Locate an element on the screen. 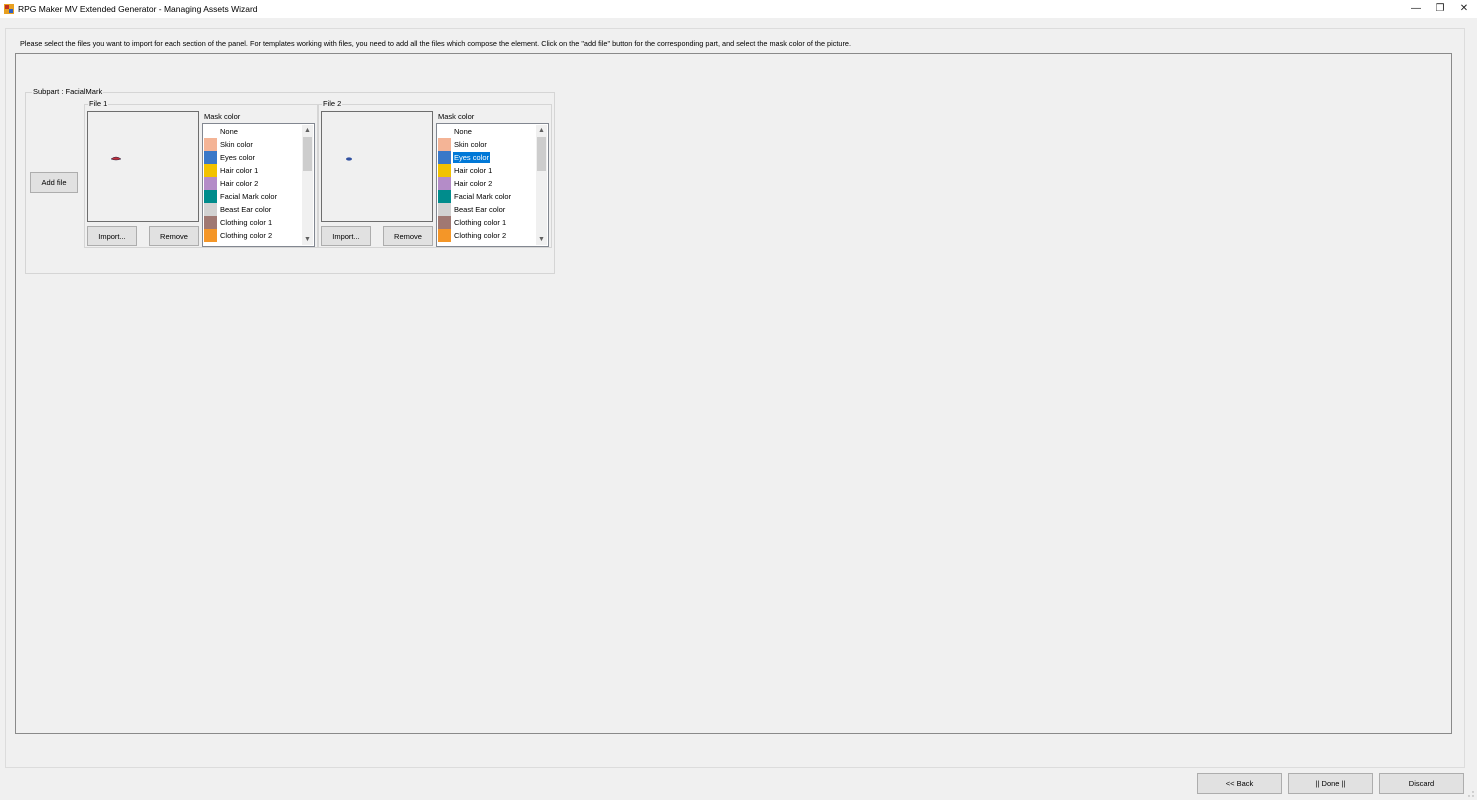 The image size is (1477, 800). file-title: File 2 is located at coordinates (332, 104).